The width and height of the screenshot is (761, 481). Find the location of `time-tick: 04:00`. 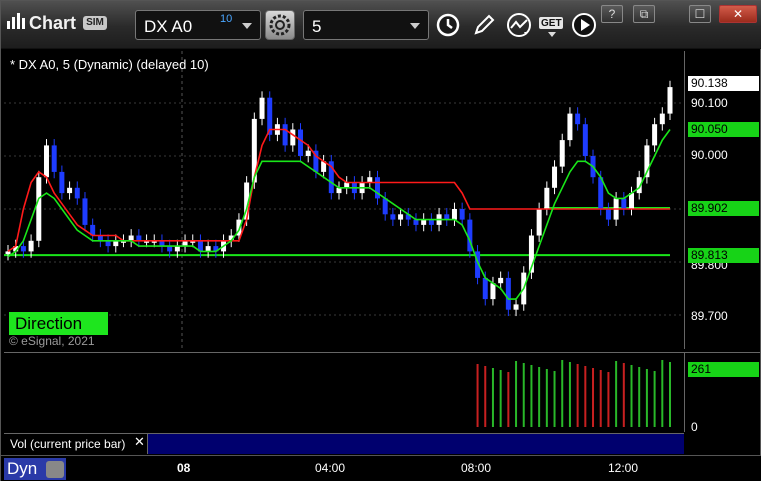

time-tick: 04:00 is located at coordinates (330, 468).